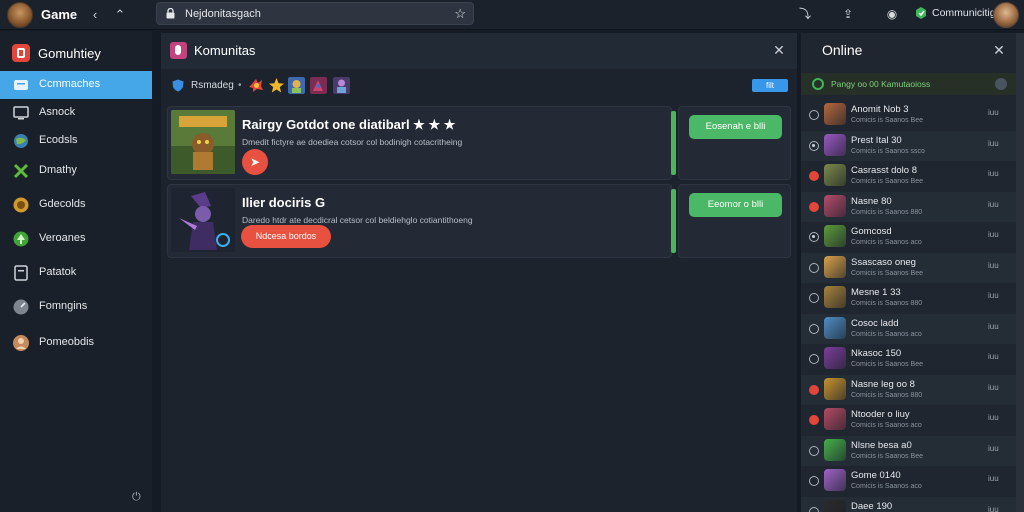 The height and width of the screenshot is (512, 1024). I want to click on link-icon: ⤵, so click(805, 14).